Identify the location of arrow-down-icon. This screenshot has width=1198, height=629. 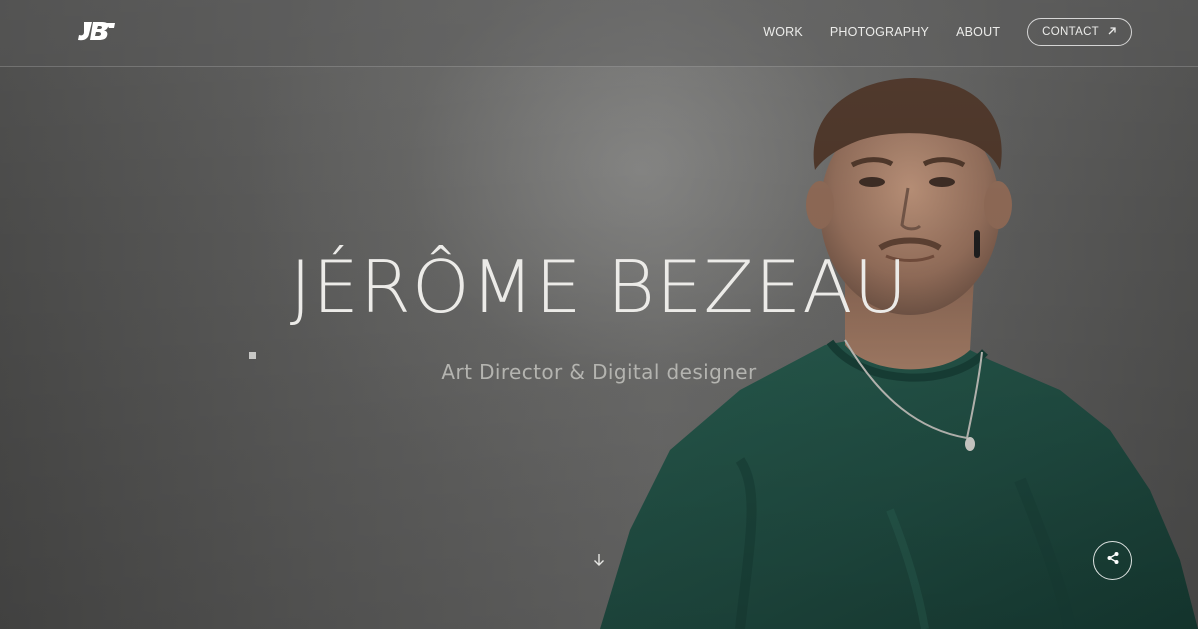
(599, 560).